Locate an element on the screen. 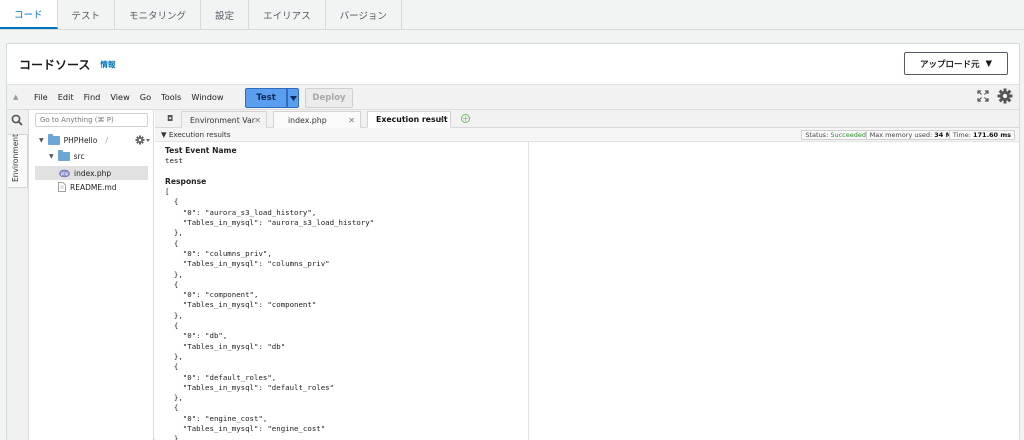 The height and width of the screenshot is (440, 1024). environment-tab: Environment is located at coordinates (18, 161).